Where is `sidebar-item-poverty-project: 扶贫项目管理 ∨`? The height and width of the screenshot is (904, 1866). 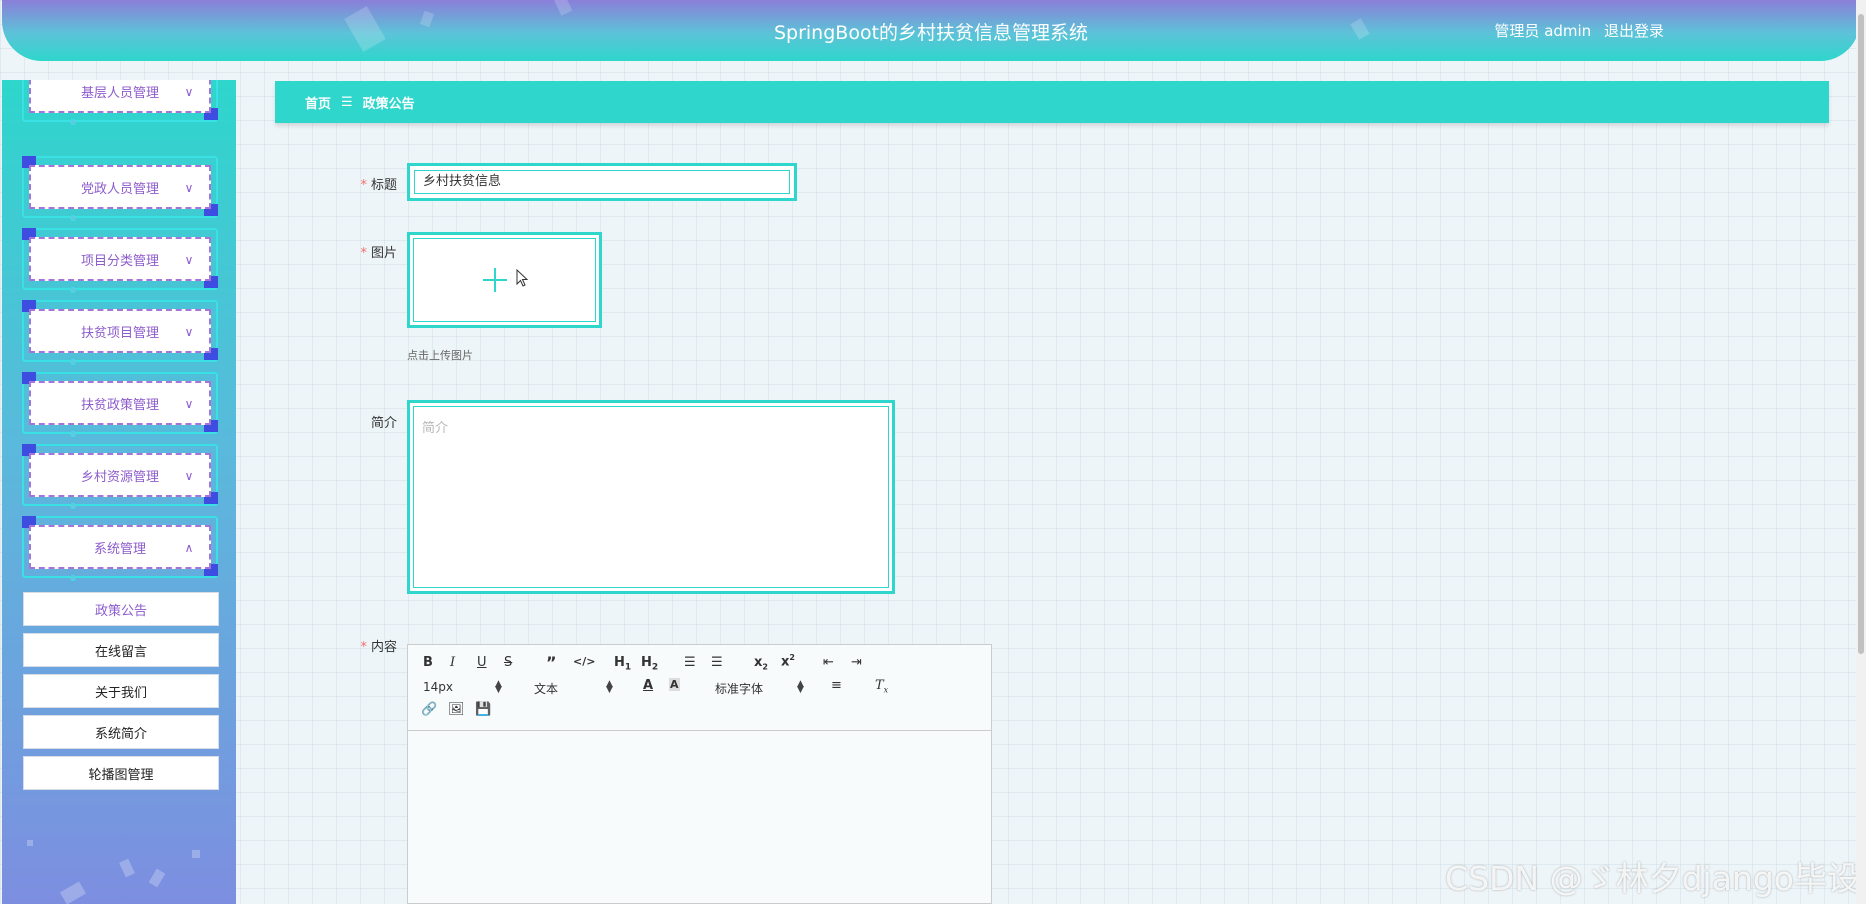 sidebar-item-poverty-project: 扶贫项目管理 ∨ is located at coordinates (120, 332).